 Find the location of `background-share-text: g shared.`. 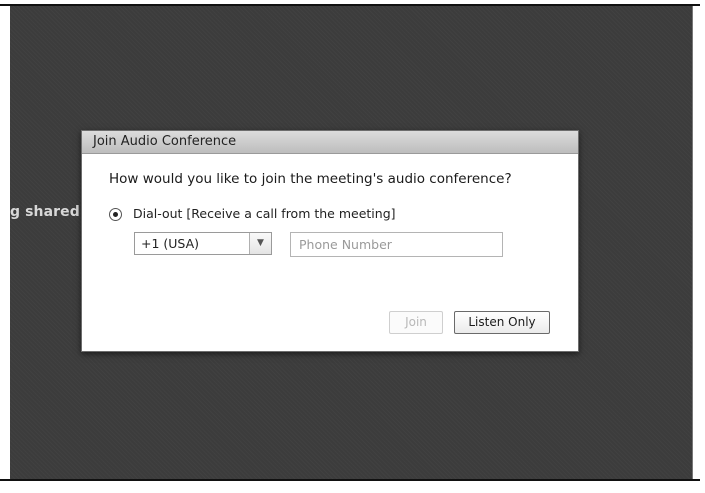

background-share-text: g shared. is located at coordinates (48, 212).